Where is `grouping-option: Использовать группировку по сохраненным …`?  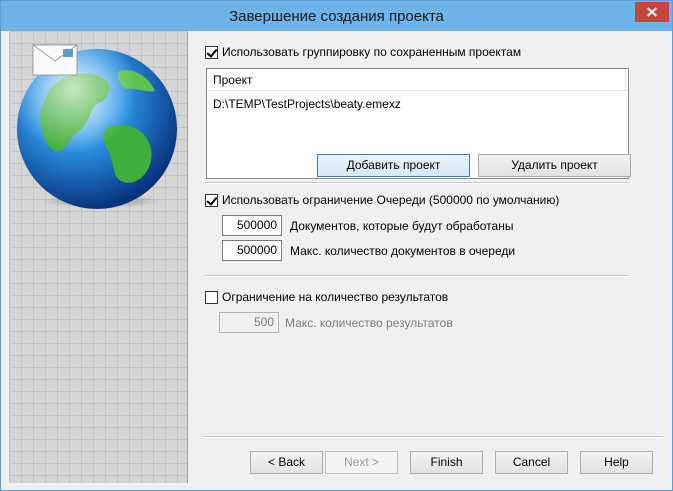 grouping-option: Использовать группировку по сохраненным … is located at coordinates (363, 52).